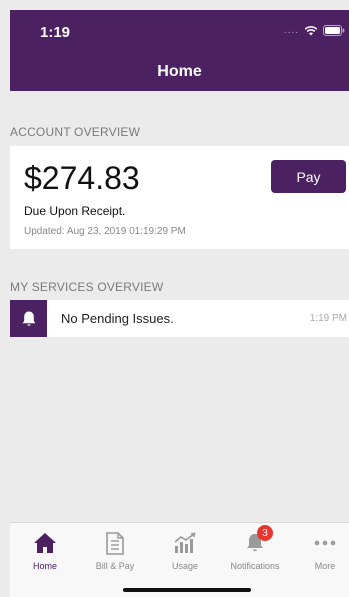 This screenshot has height=597, width=349. What do you see at coordinates (334, 30) in the screenshot?
I see `battery-icon` at bounding box center [334, 30].